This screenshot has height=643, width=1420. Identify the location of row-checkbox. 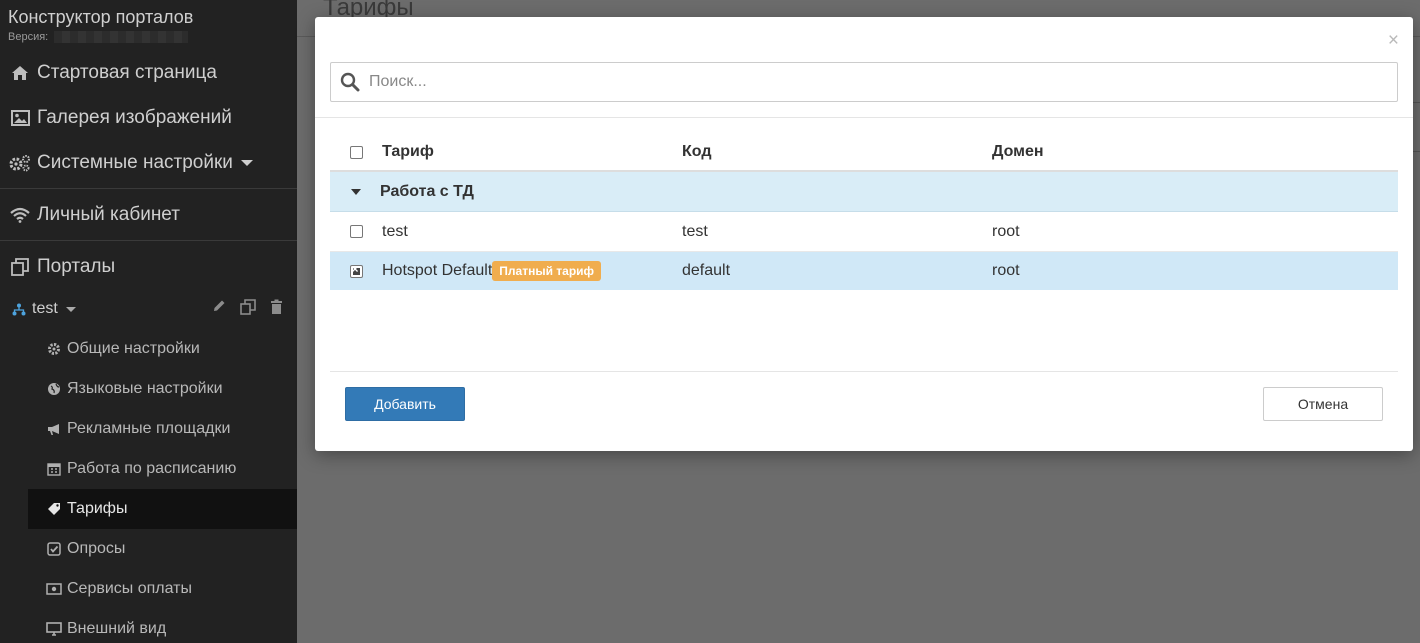
(356, 231).